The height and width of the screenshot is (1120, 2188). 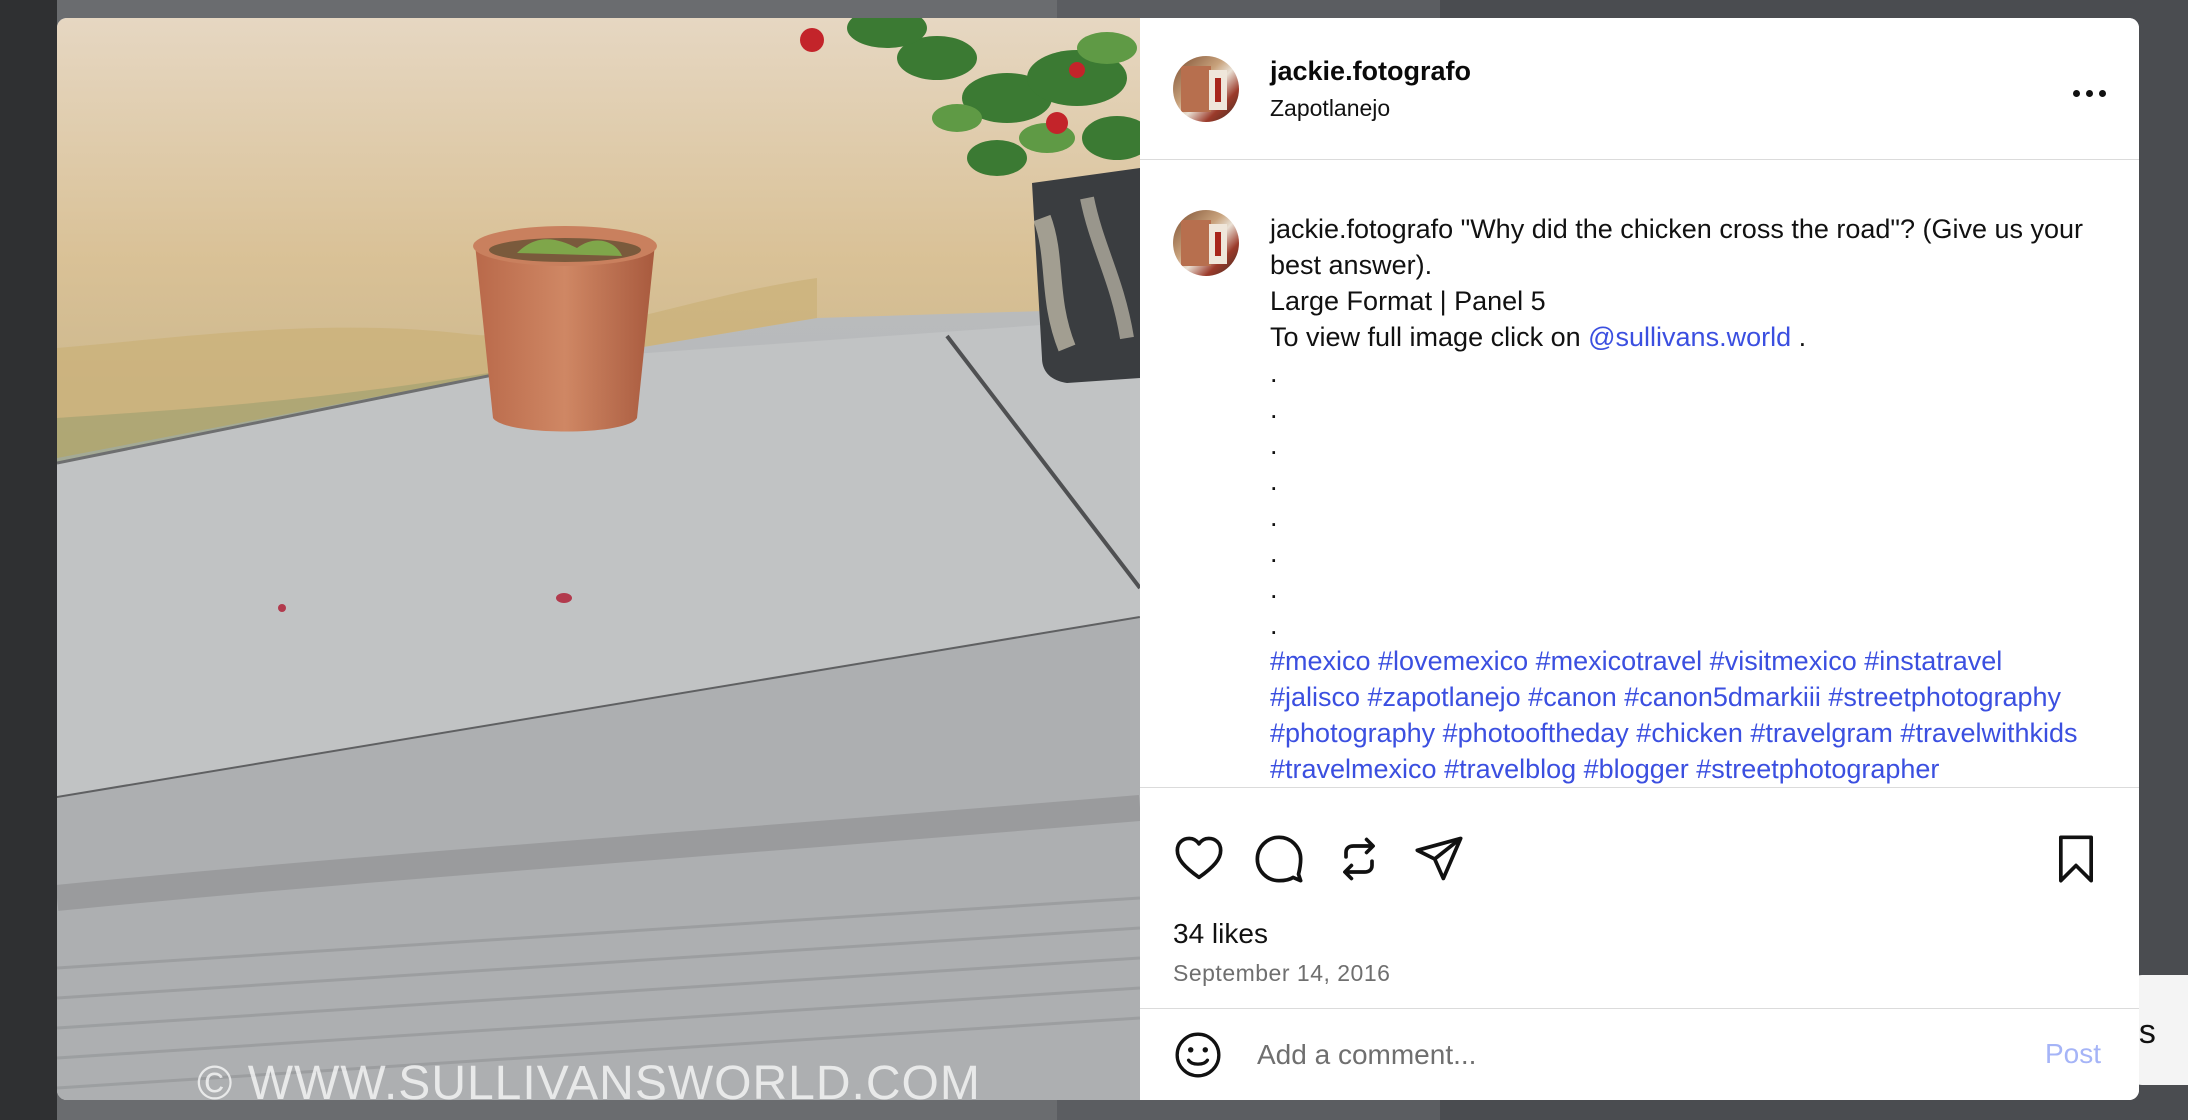 I want to click on comment-row: Post, so click(x=1639, y=1054).